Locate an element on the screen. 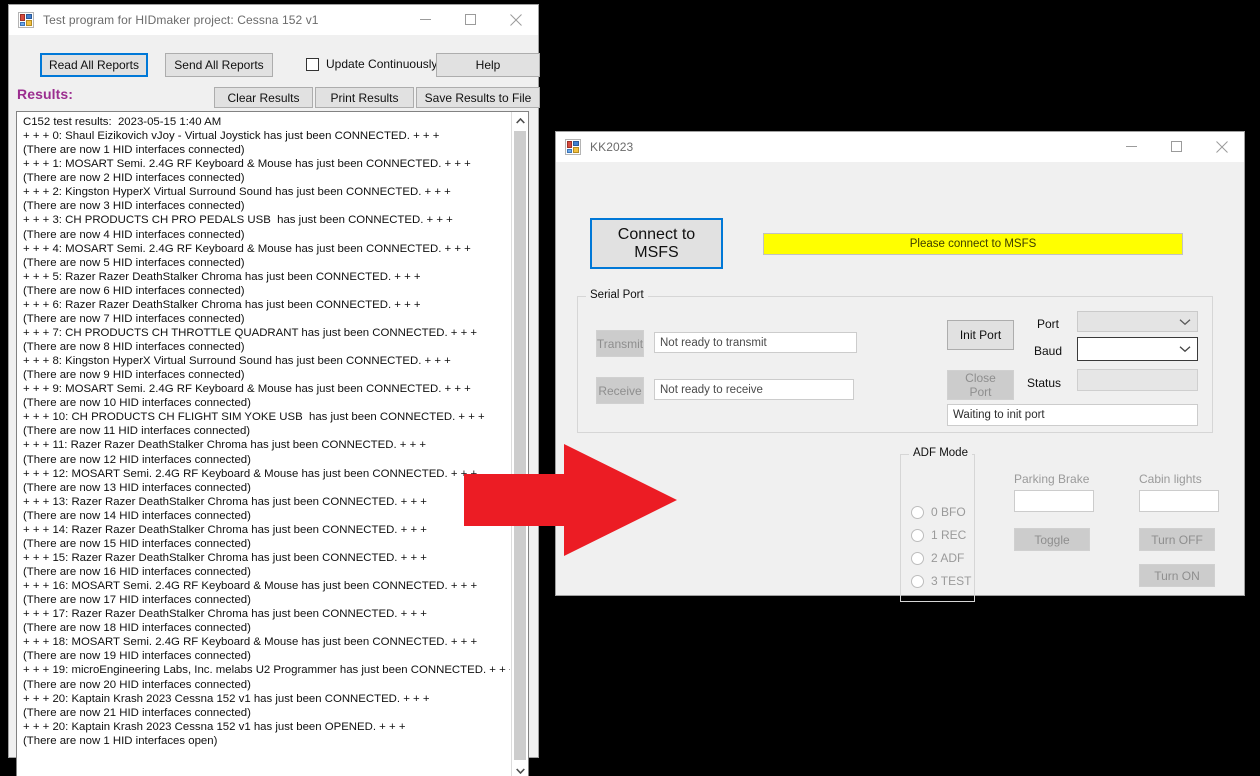 The image size is (1260, 776). update-continuously-checkbox: Update Continuously is located at coordinates (371, 64).